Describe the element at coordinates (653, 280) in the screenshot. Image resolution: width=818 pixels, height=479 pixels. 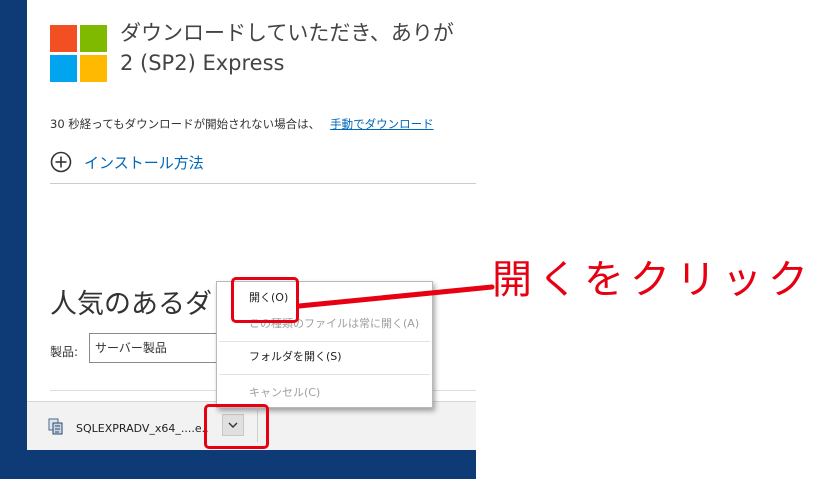
I see `annotation-label: 開くをクリック` at that location.